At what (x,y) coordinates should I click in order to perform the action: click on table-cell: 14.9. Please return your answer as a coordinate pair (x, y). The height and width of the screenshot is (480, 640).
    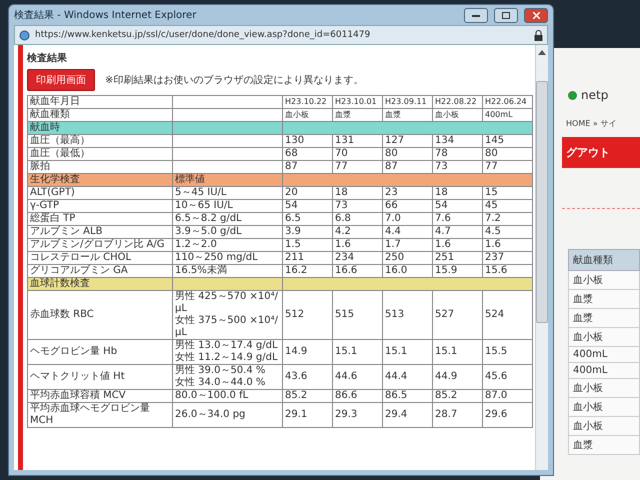
    Looking at the image, I should click on (307, 352).